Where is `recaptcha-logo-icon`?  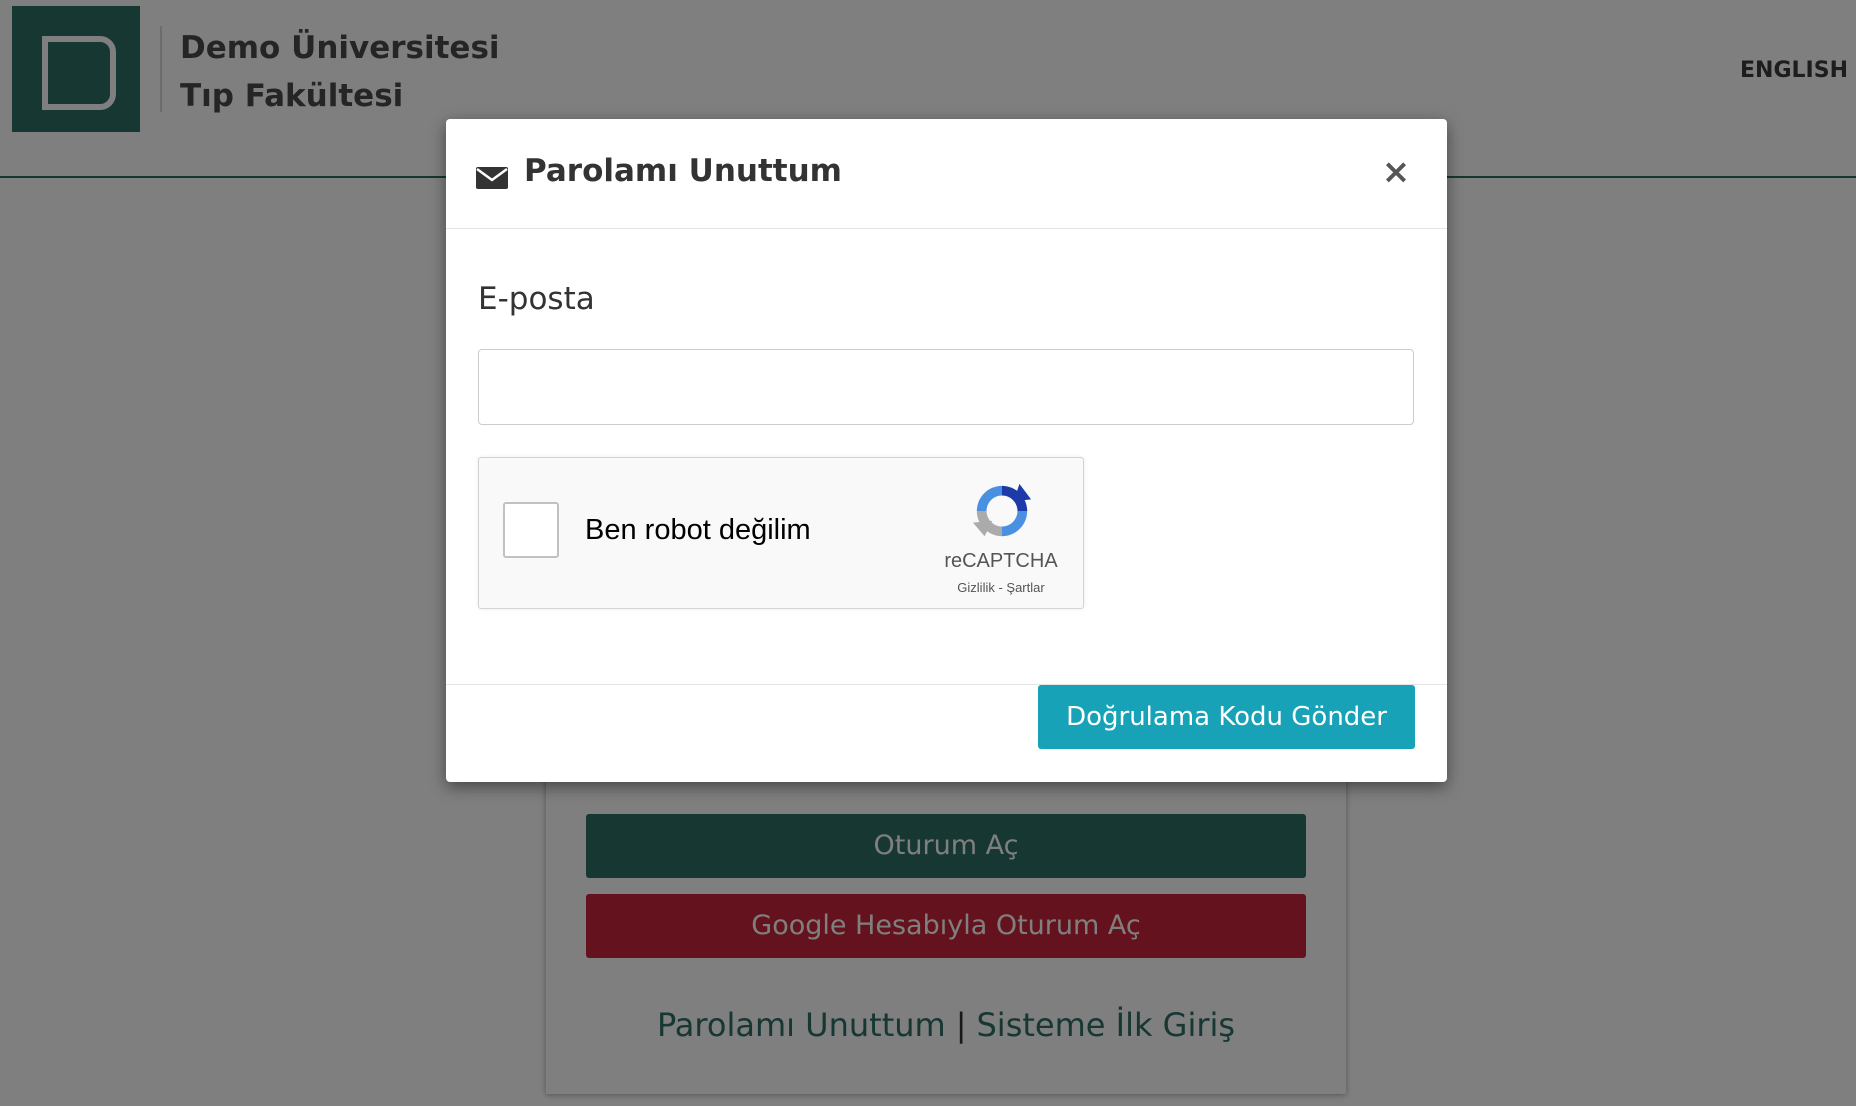 recaptcha-logo-icon is located at coordinates (1002, 510).